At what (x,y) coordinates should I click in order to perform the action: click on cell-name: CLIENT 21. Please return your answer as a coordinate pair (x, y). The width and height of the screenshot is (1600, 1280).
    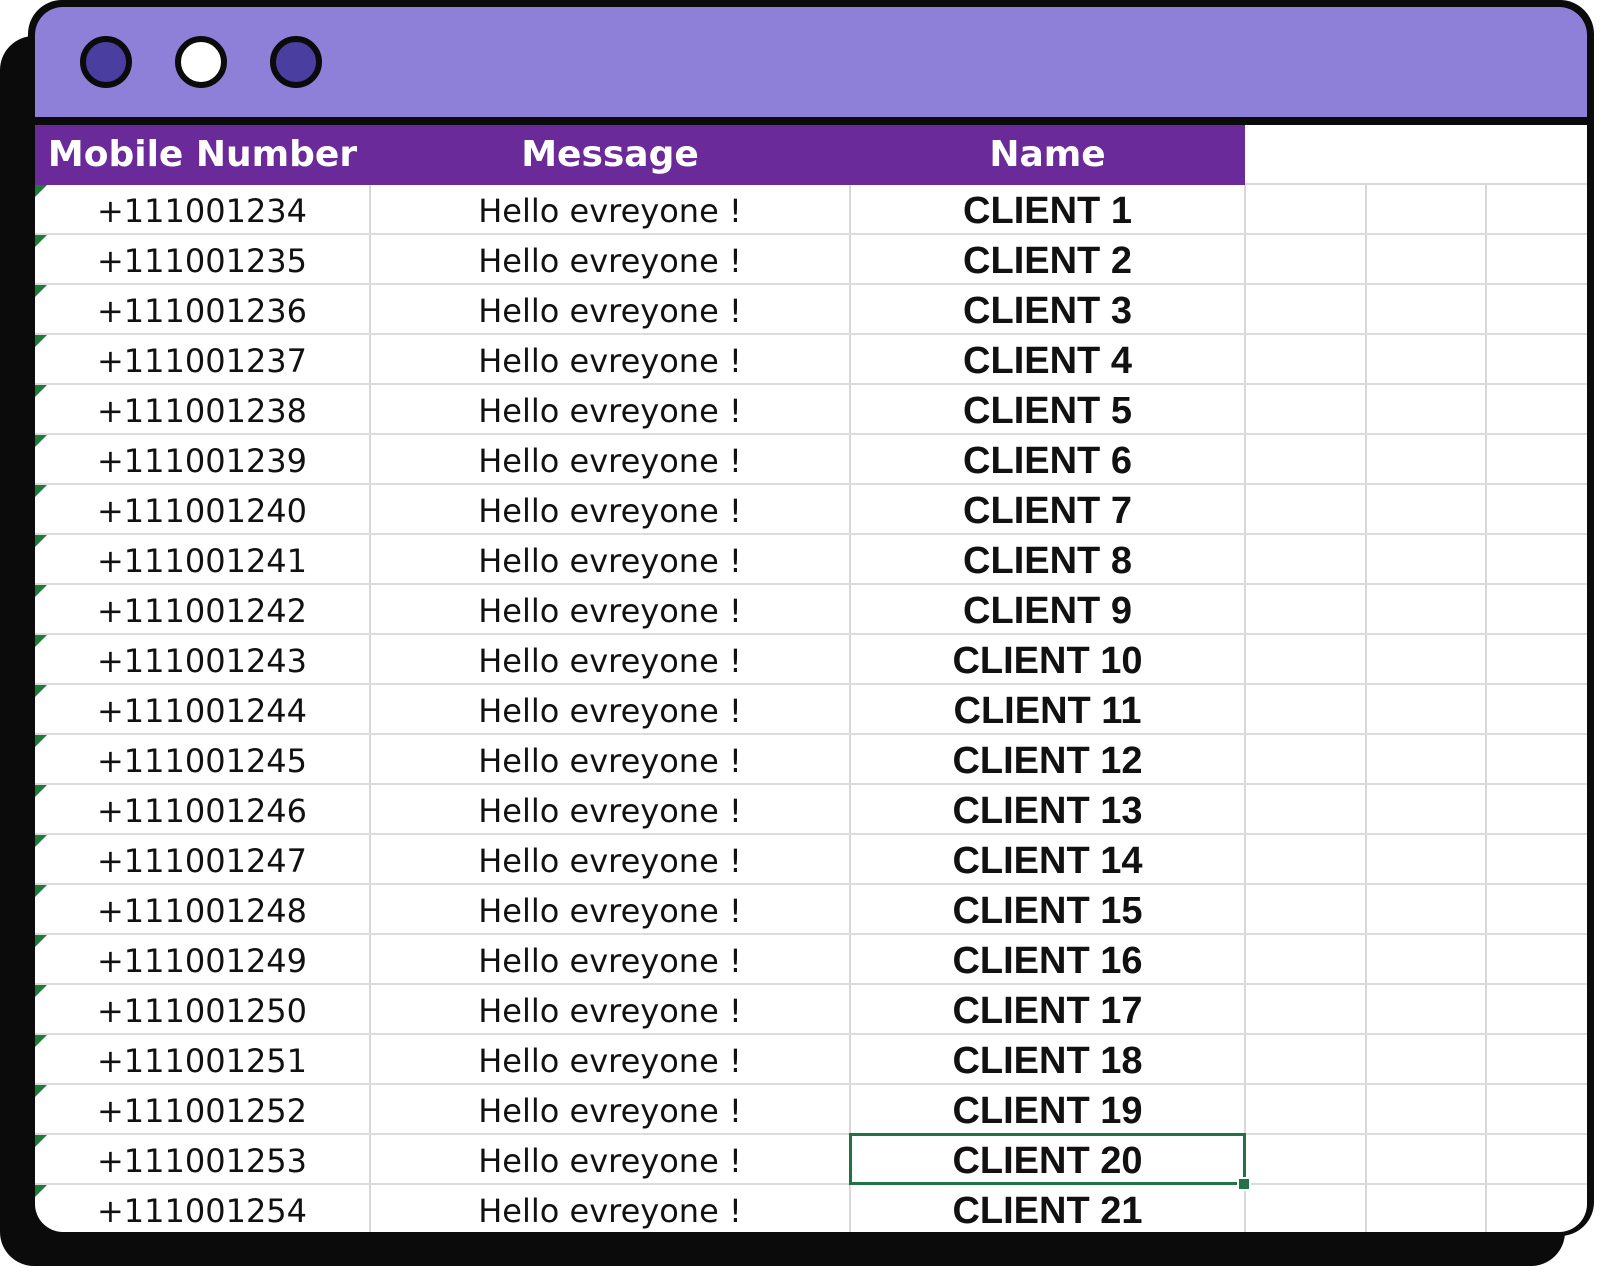
    Looking at the image, I should click on (1047, 1208).